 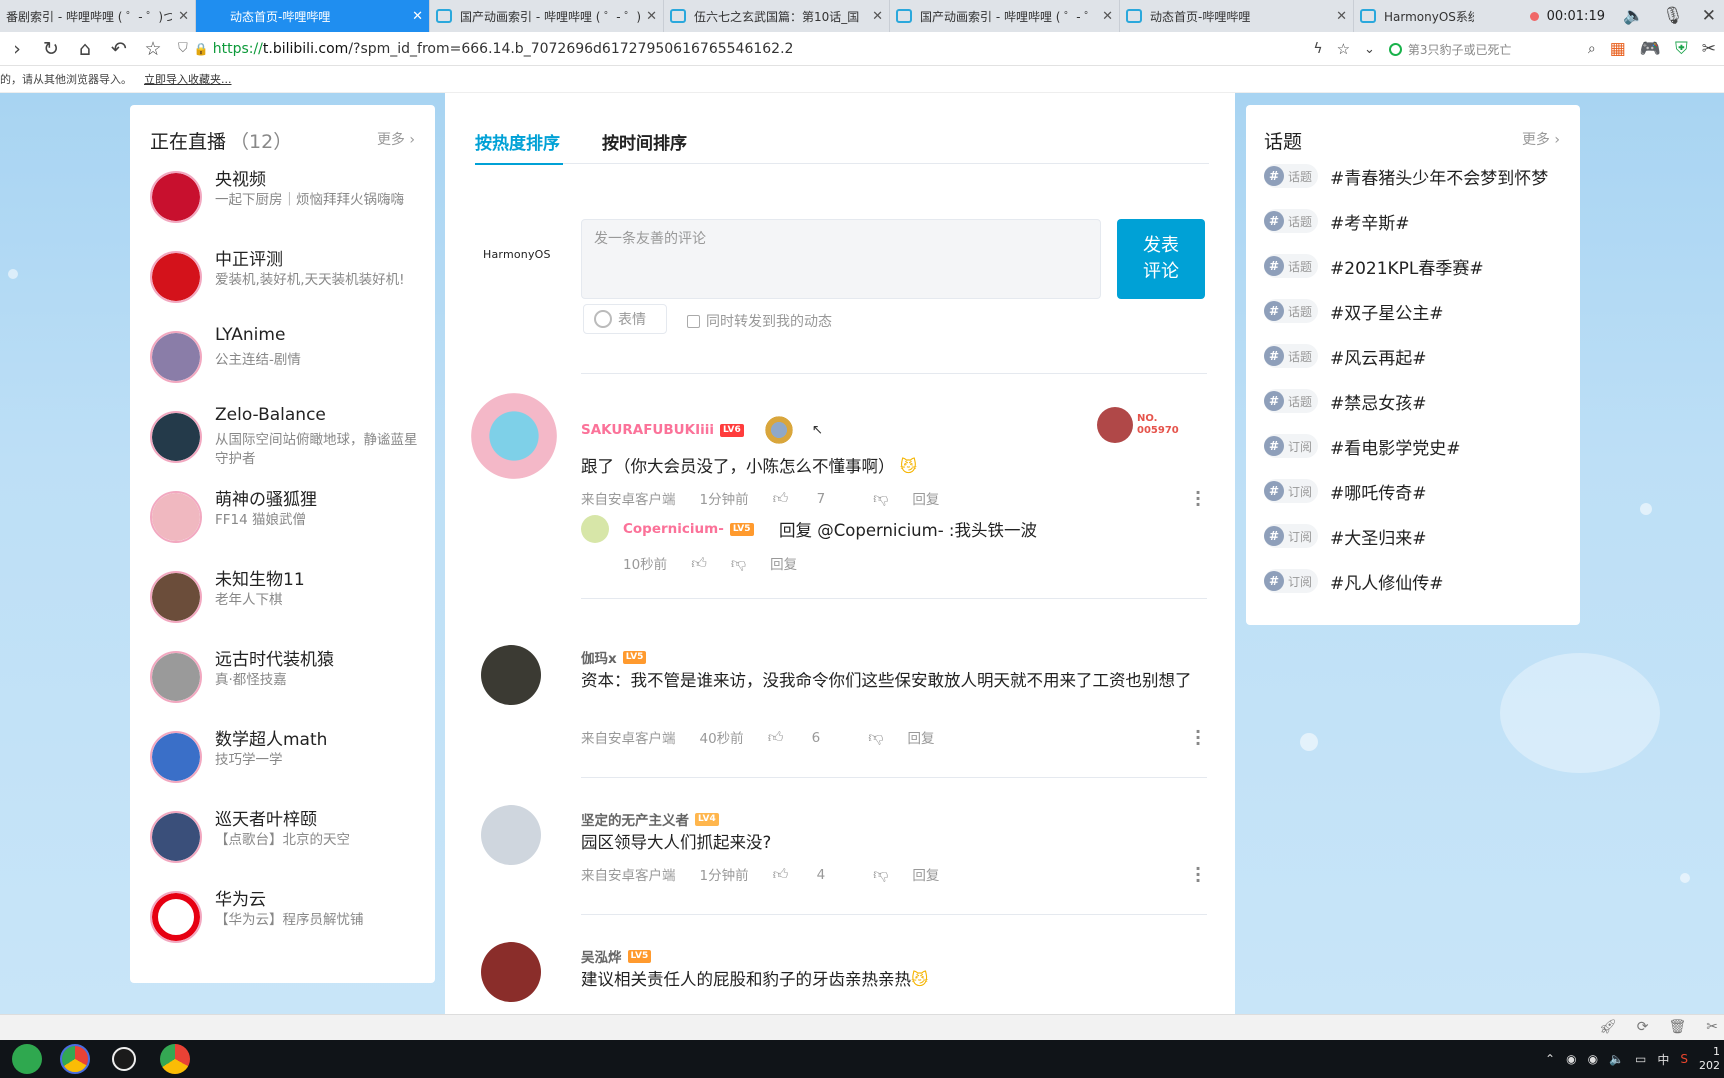 I want to click on ime-indicator: 中, so click(x=1663, y=1059).